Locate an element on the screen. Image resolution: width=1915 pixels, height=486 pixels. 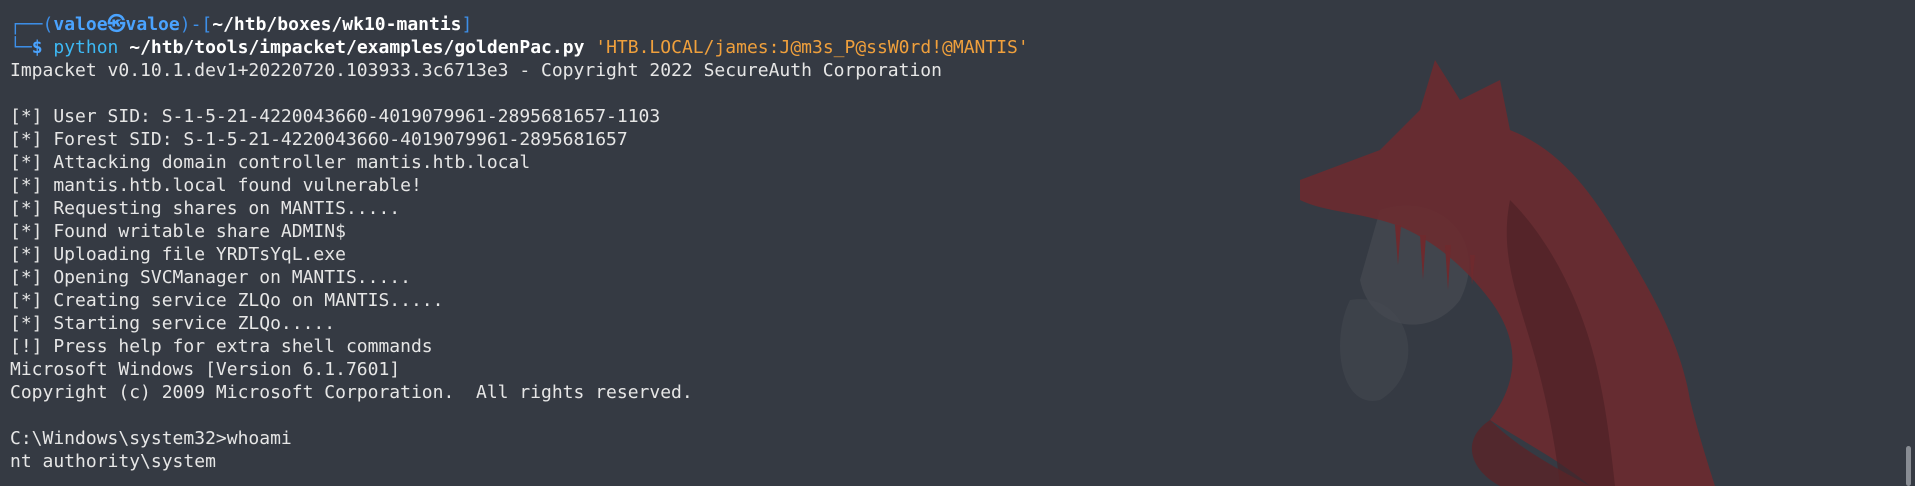
prompt-sep: )-[ is located at coordinates (196, 24).